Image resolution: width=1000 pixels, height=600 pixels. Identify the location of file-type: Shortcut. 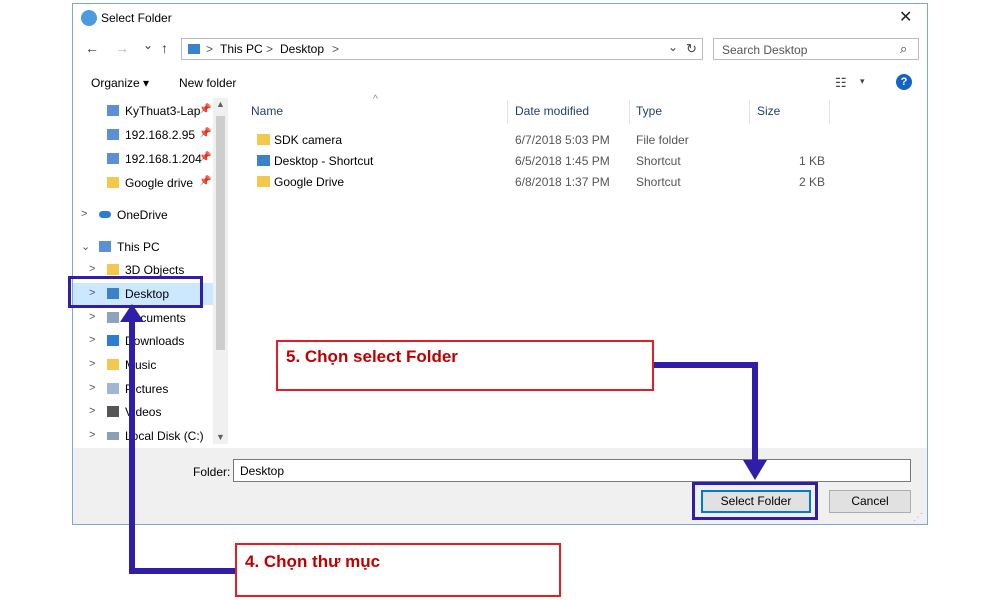
(658, 182).